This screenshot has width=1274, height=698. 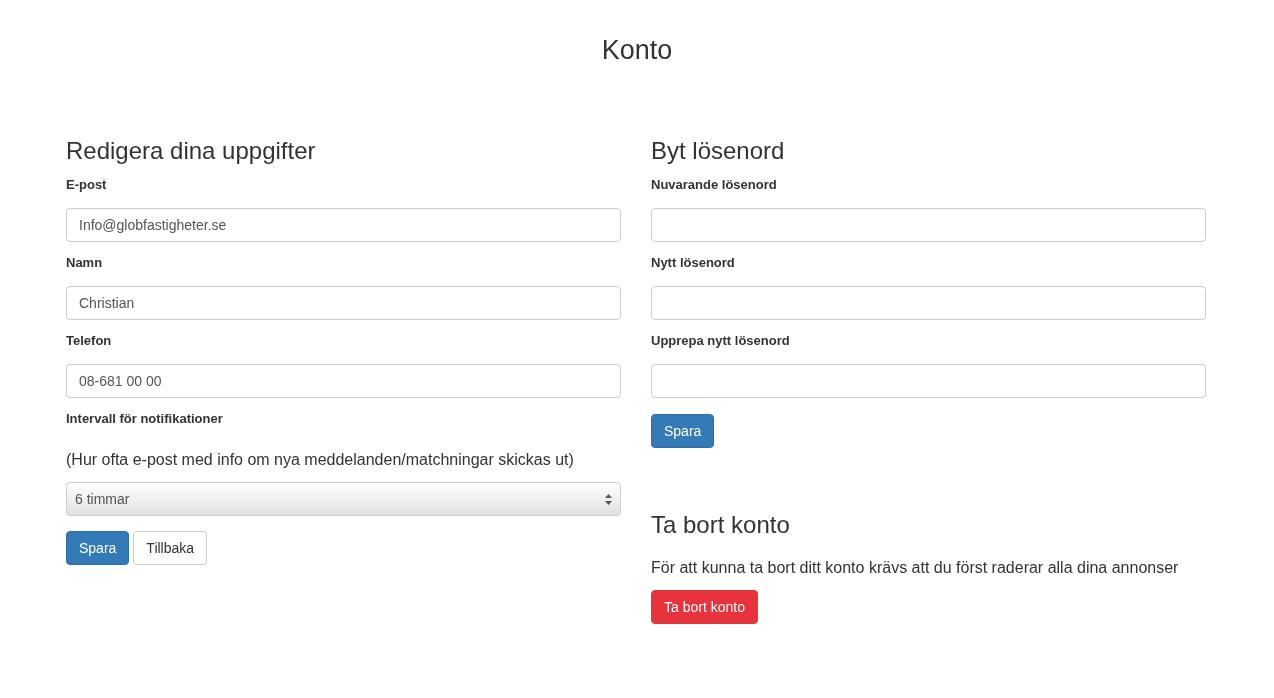 I want to click on section-heading: Ta bort konto, so click(x=721, y=525).